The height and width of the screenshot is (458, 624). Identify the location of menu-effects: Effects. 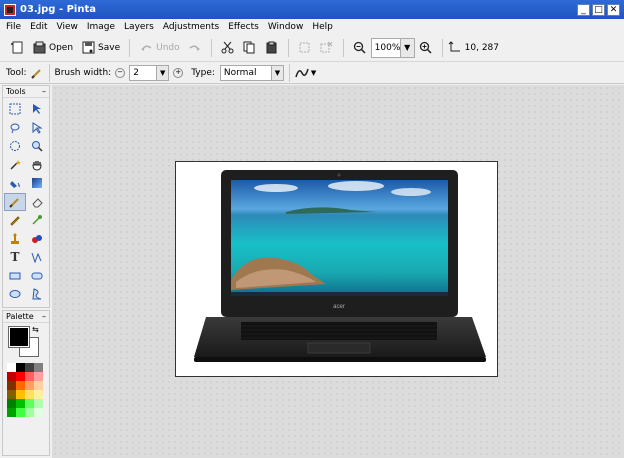
(243, 27).